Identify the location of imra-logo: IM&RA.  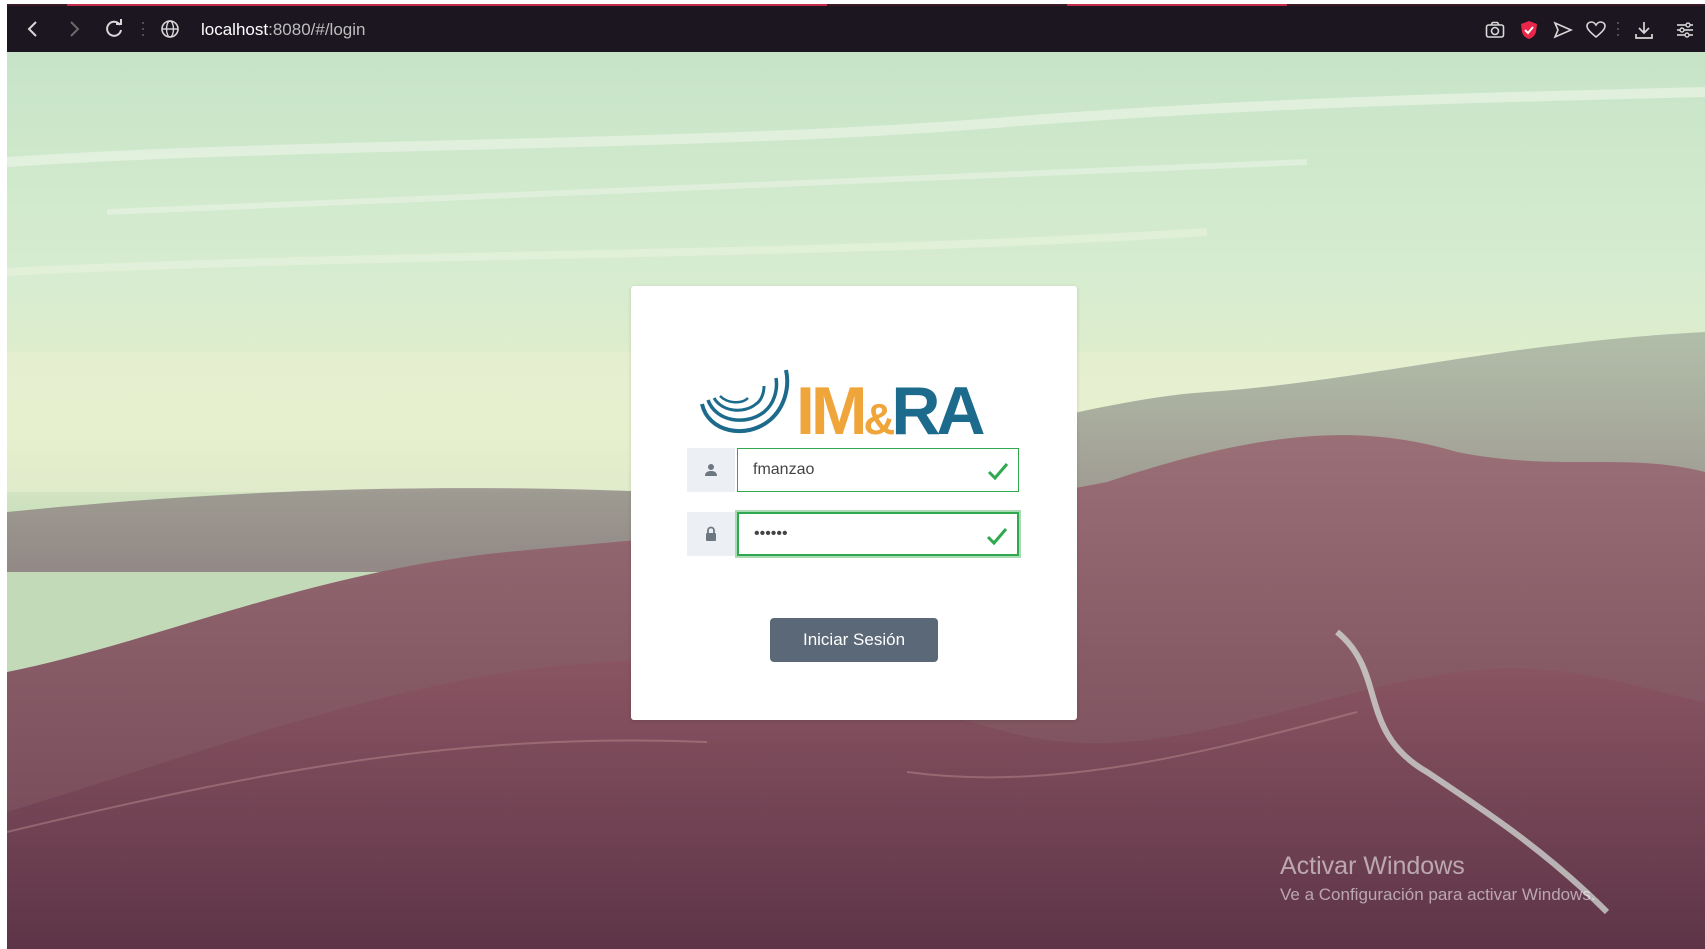
(844, 408).